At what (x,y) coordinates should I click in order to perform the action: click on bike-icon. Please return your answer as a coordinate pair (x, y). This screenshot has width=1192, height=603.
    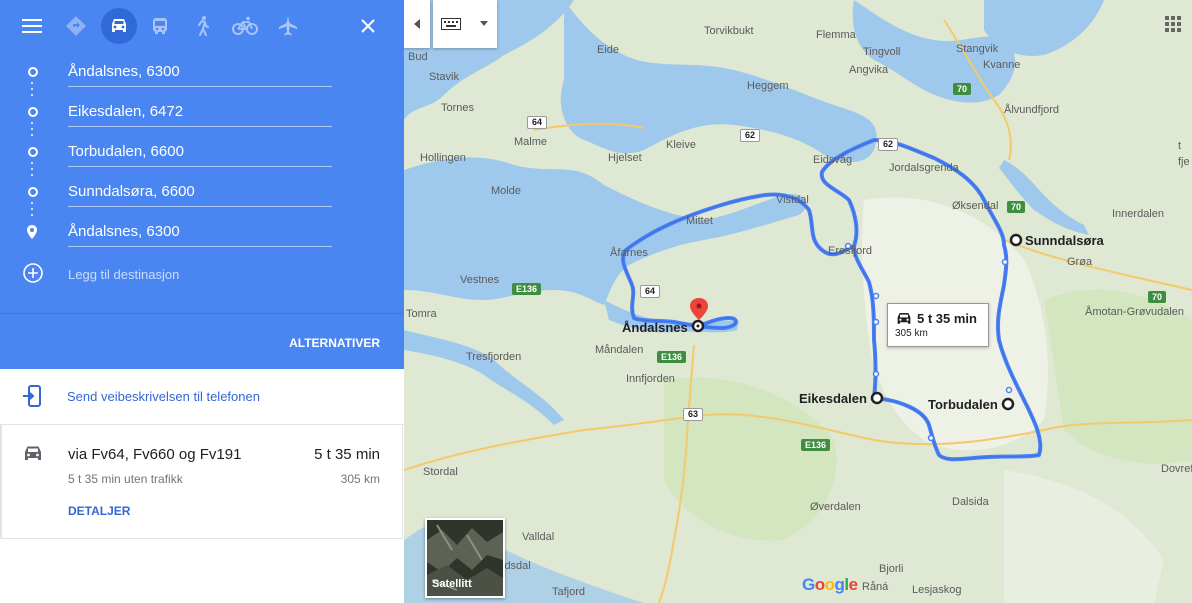
    Looking at the image, I should click on (245, 25).